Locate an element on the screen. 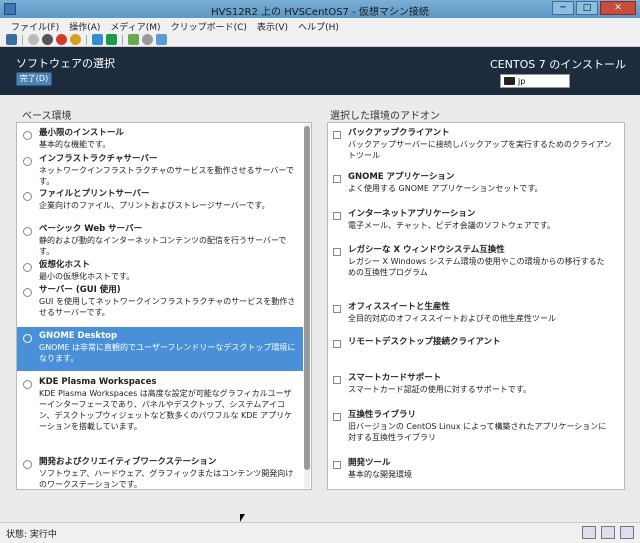 The height and width of the screenshot is (543, 640). menu-help: ヘルプ(H) is located at coordinates (318, 25).